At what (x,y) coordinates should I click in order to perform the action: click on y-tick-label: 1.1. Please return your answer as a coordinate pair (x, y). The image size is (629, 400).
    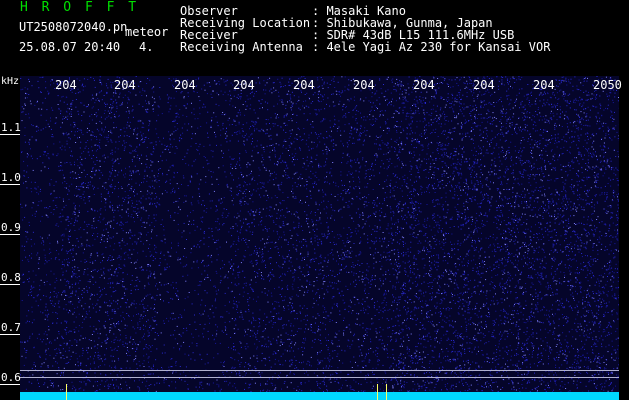
    Looking at the image, I should click on (11, 127).